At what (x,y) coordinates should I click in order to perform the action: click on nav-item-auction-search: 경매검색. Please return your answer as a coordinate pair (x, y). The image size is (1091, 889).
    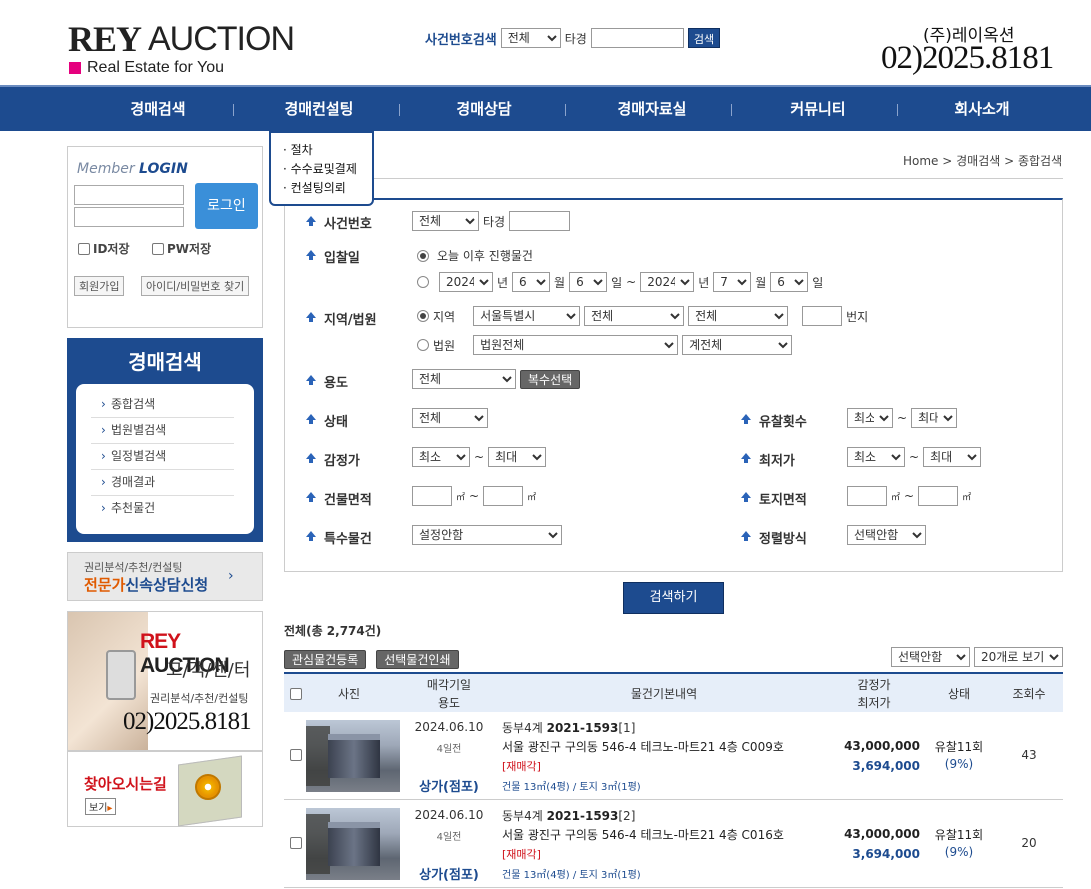
    Looking at the image, I should click on (158, 109).